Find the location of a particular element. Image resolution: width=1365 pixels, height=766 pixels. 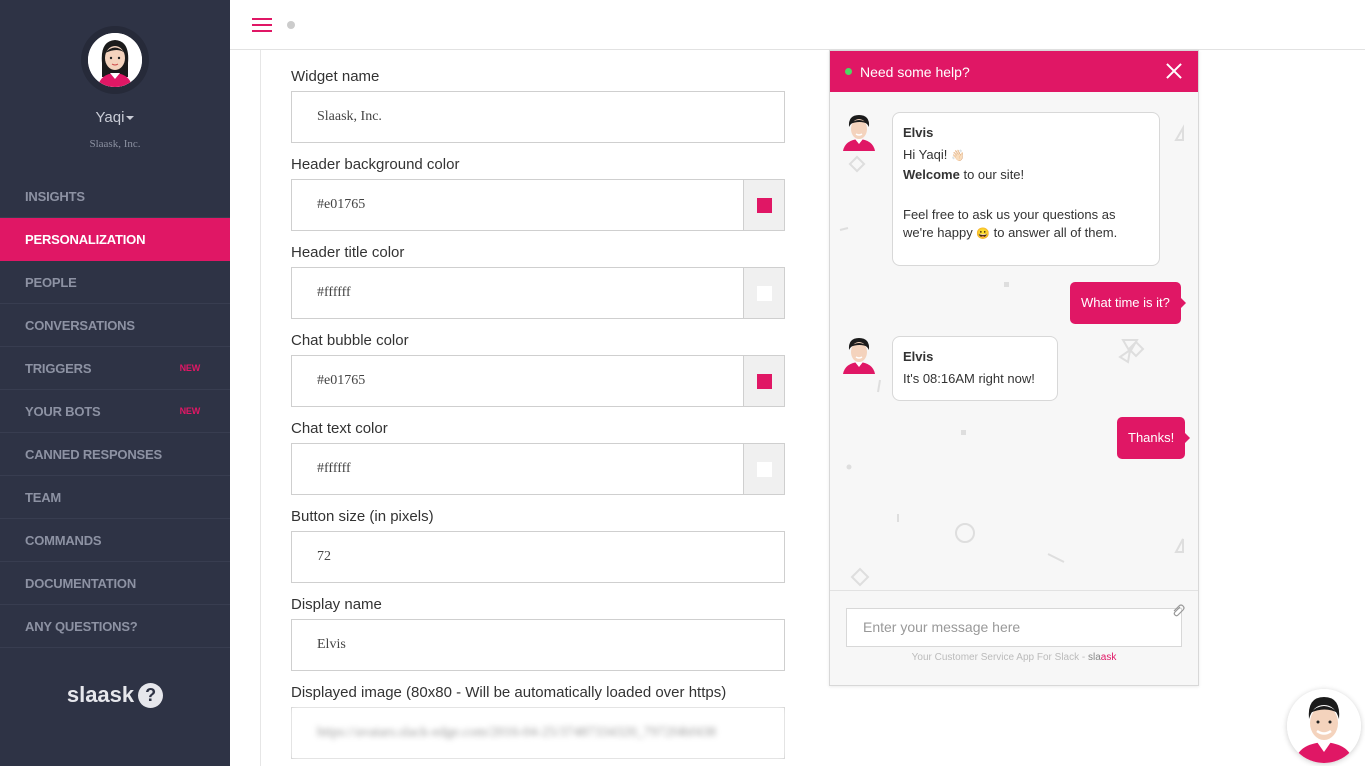

sidebar-item-your-bots: YOUR BOTS NEW is located at coordinates (115, 411).